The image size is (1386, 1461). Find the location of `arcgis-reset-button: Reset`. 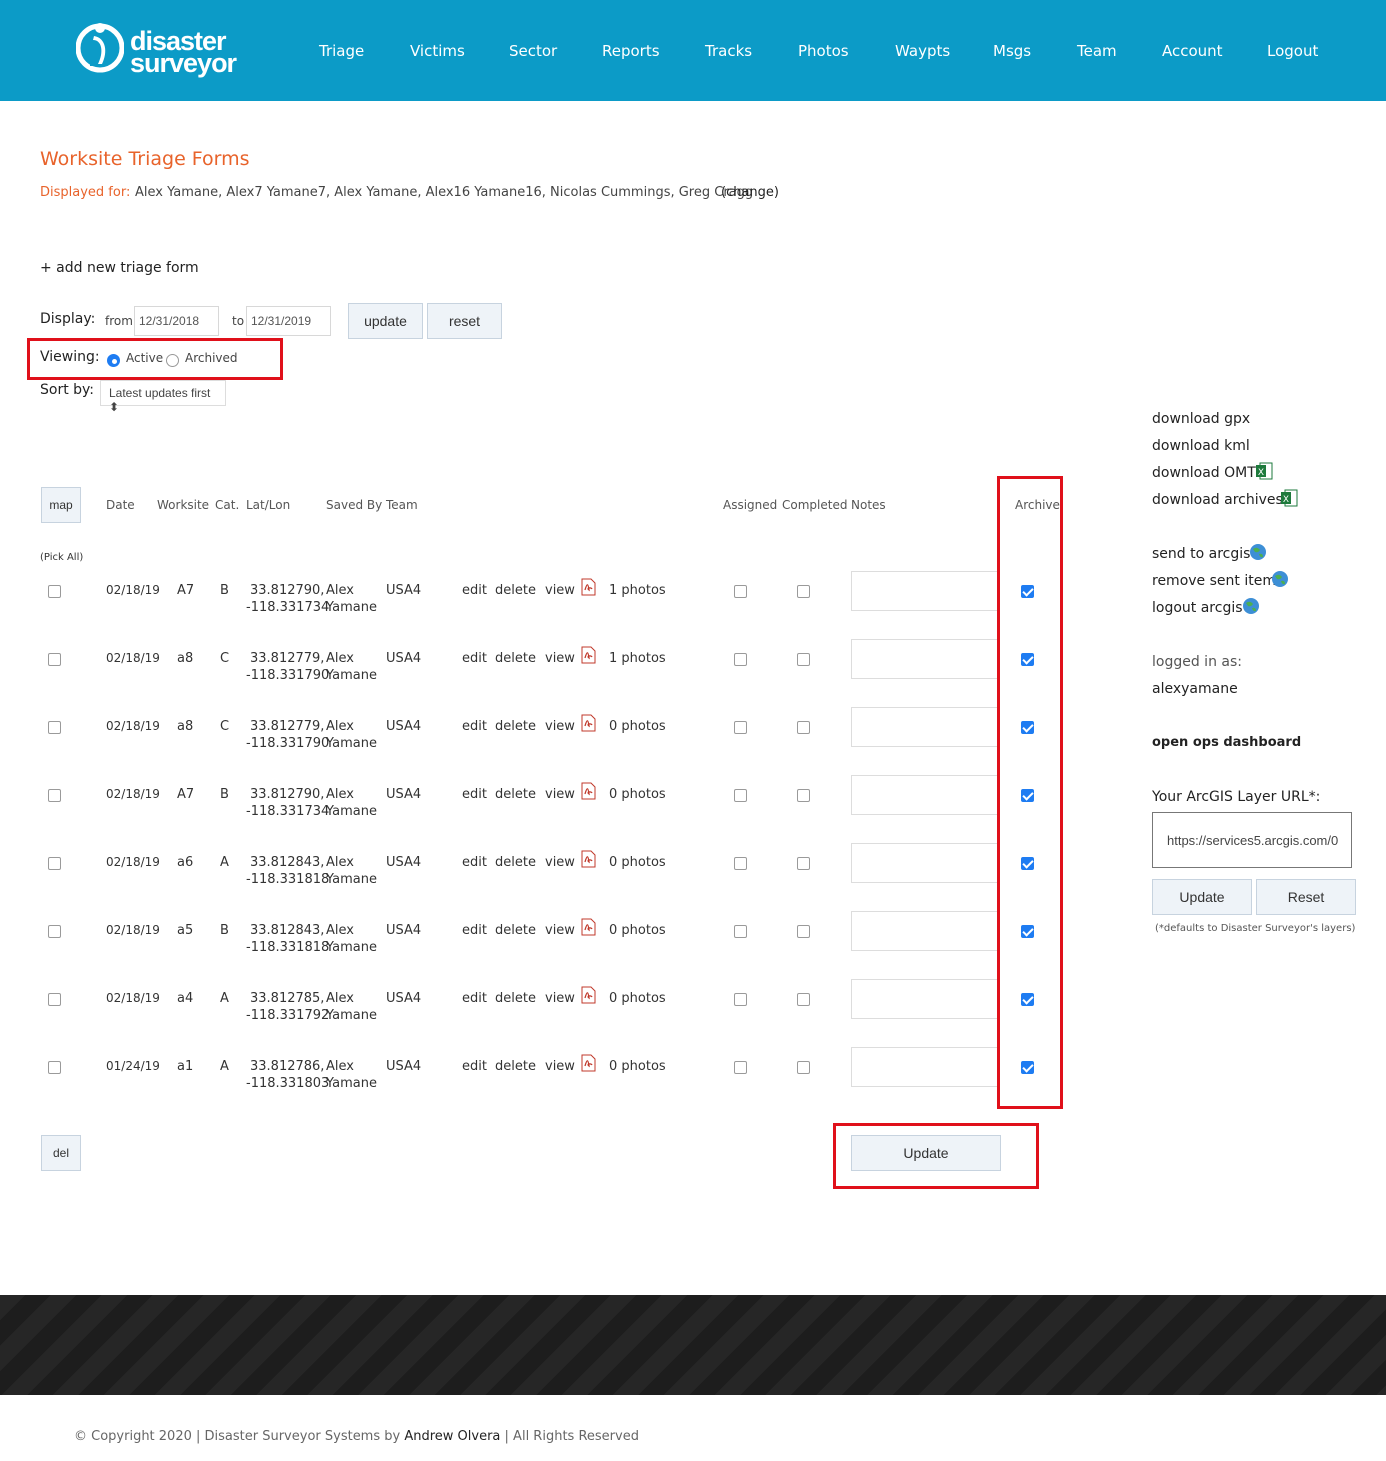

arcgis-reset-button: Reset is located at coordinates (1306, 897).